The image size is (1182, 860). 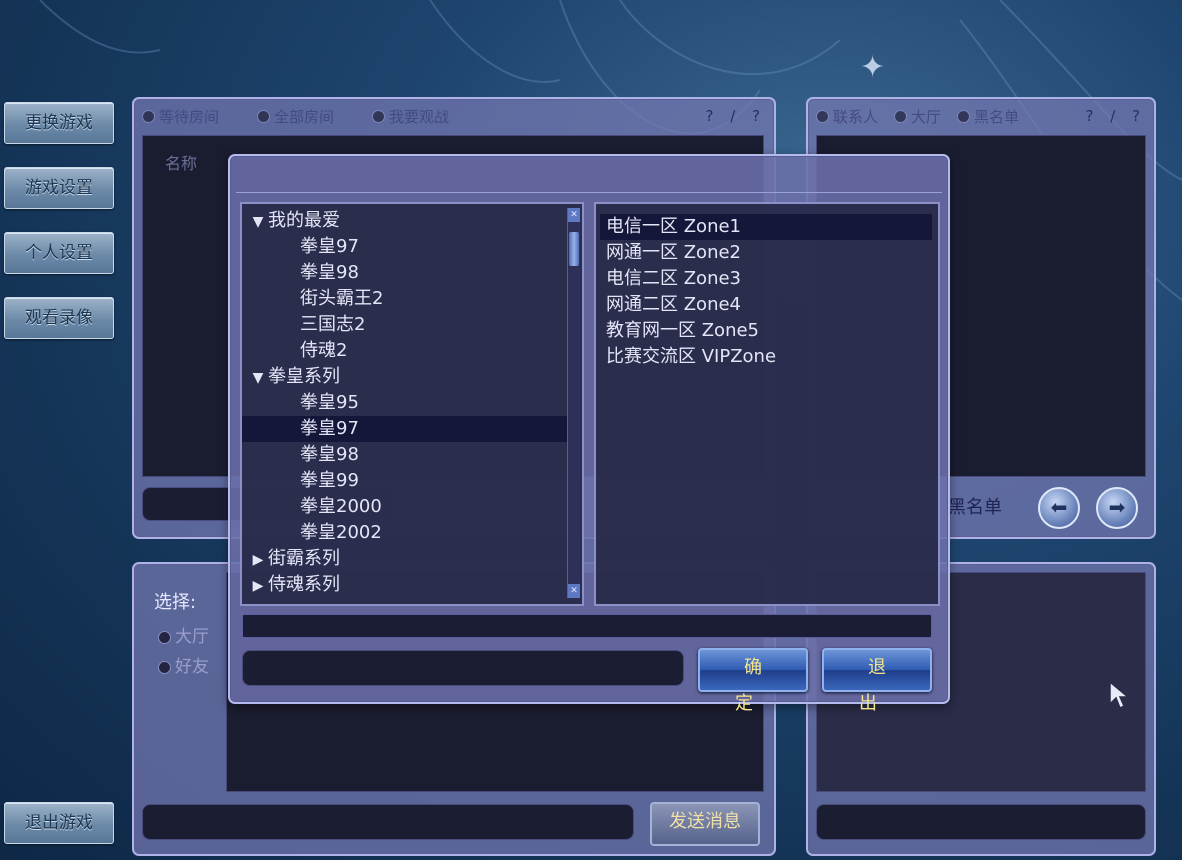 I want to click on tree-group: ▶ 侍魂系列, so click(x=405, y=585).